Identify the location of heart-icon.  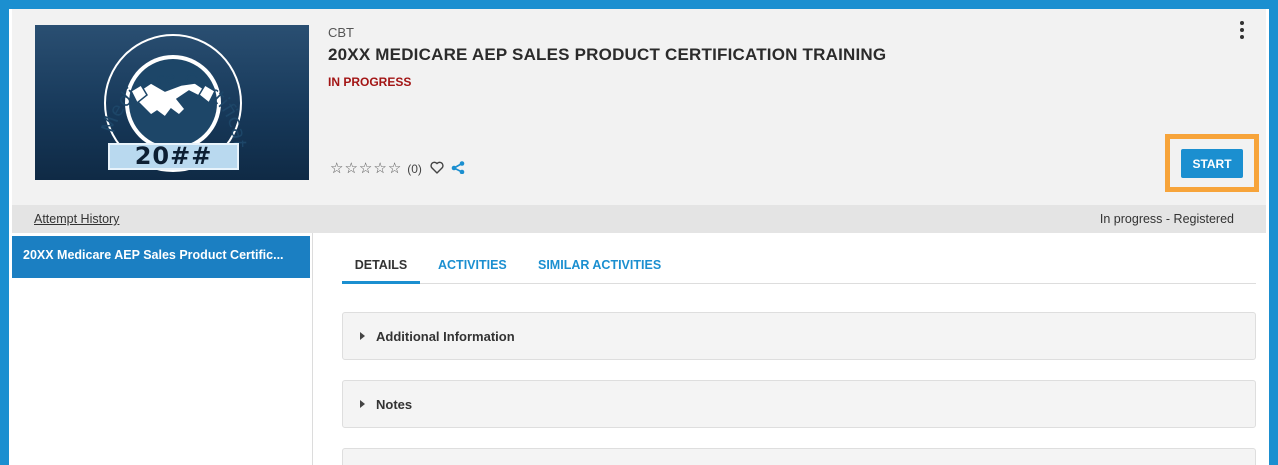
(437, 169).